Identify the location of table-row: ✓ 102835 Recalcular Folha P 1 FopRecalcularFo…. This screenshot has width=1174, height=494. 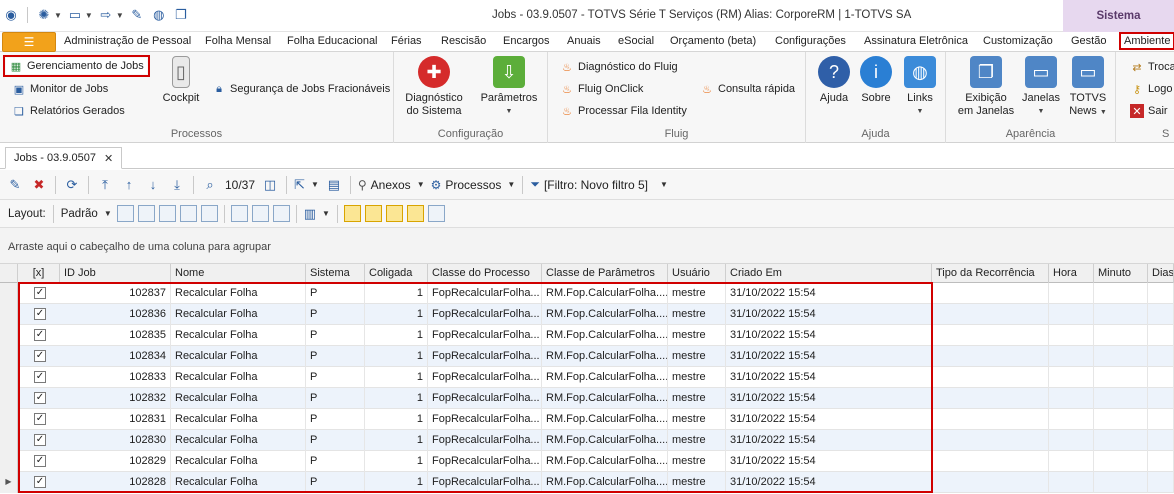
(587, 335).